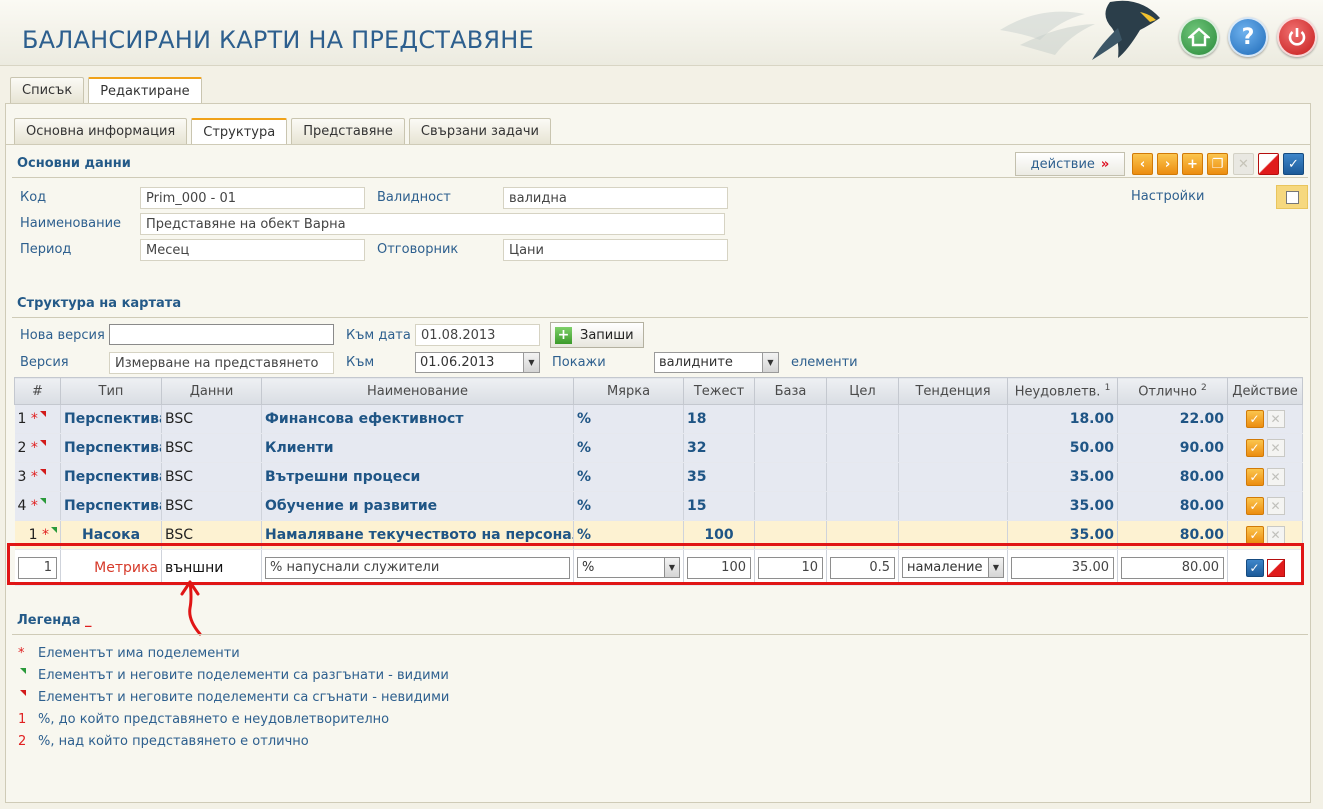 This screenshot has width=1323, height=809. Describe the element at coordinates (719, 567) in the screenshot. I see `edit-weight-input: 100` at that location.